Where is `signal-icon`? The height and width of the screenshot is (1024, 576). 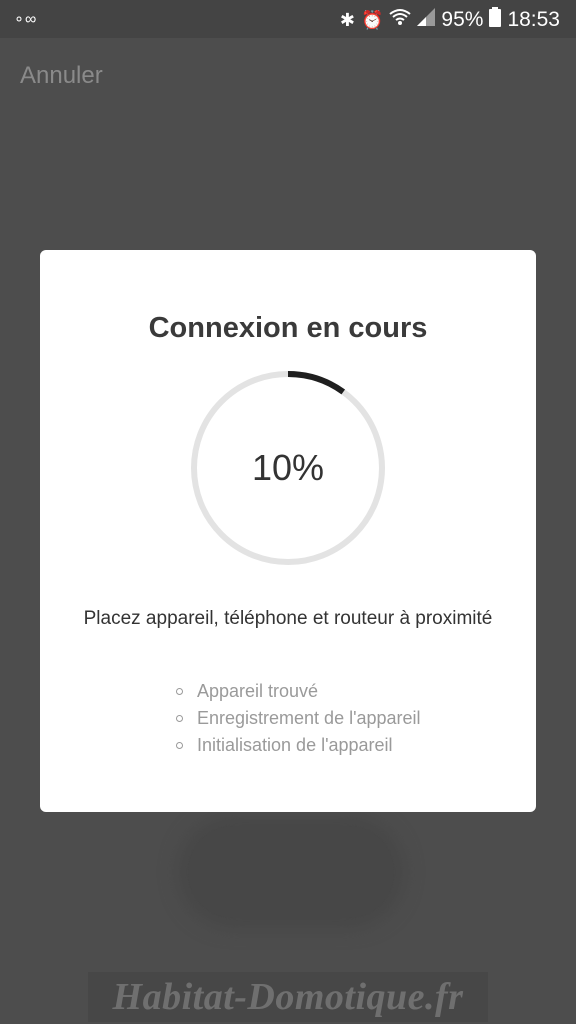 signal-icon is located at coordinates (426, 19).